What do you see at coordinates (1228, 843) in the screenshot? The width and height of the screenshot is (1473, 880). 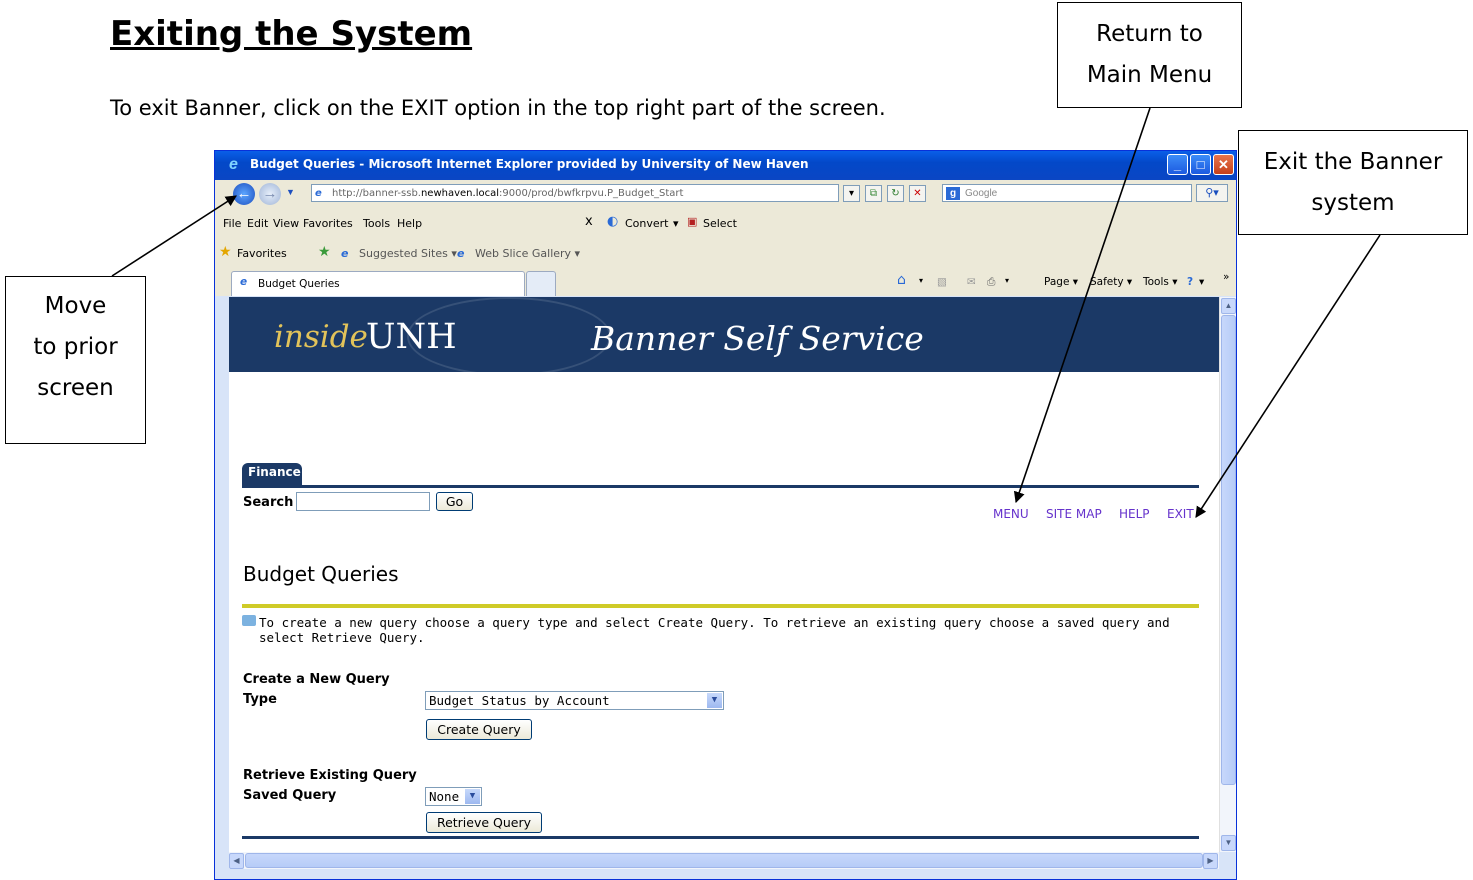 I see `scroll-down-icon: ▼` at bounding box center [1228, 843].